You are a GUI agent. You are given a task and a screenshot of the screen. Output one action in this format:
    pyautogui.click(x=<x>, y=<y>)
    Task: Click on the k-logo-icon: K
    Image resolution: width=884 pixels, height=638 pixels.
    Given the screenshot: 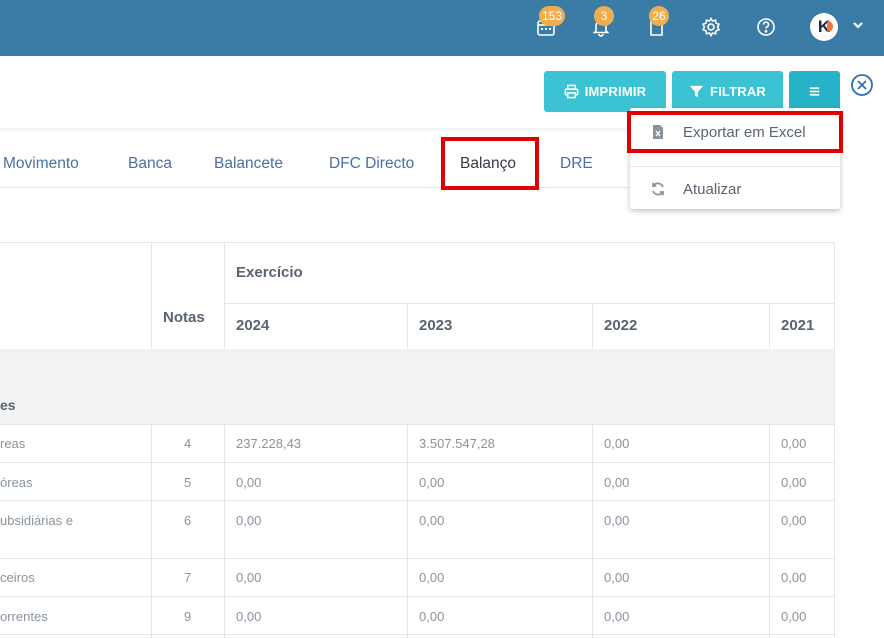 What is the action you would take?
    pyautogui.click(x=825, y=26)
    